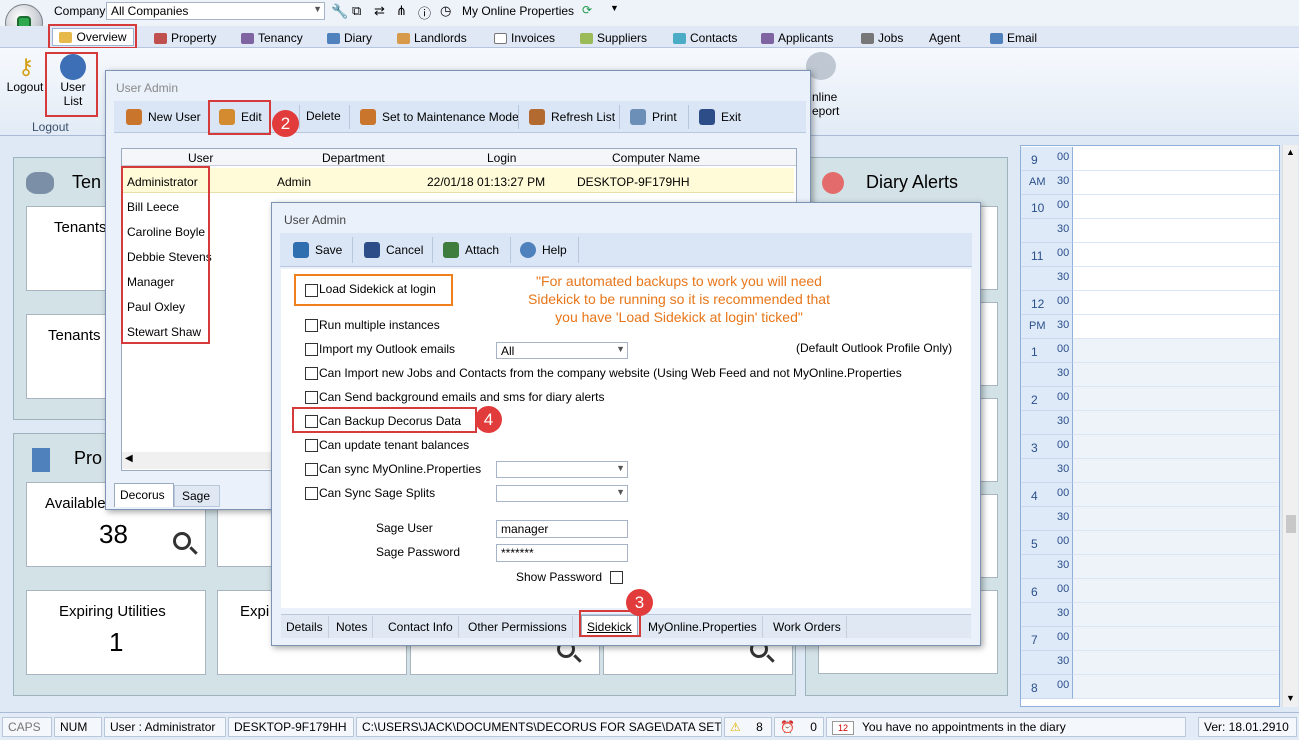 The height and width of the screenshot is (740, 1299). I want to click on print-button: Print, so click(653, 117).